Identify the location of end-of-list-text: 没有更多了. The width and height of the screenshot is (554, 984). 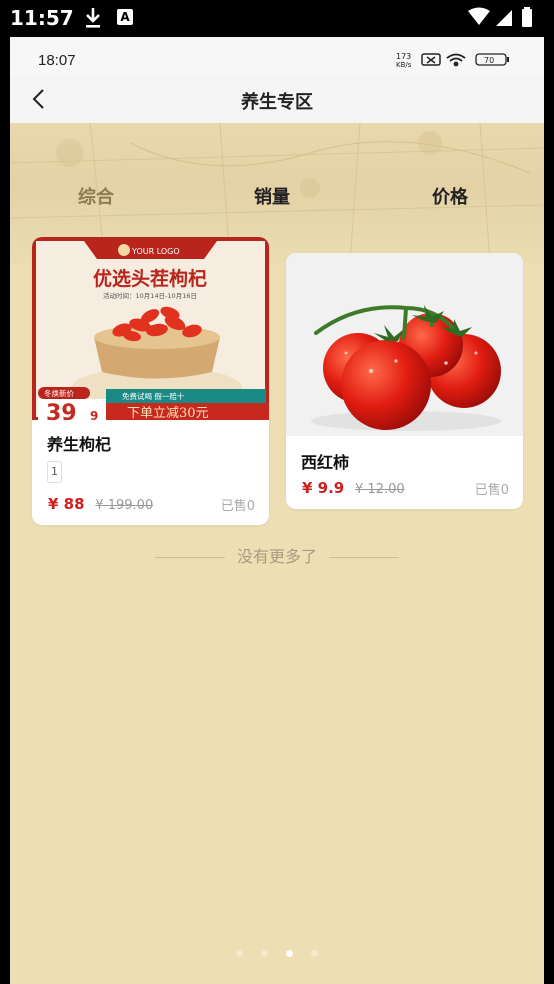
(276, 556).